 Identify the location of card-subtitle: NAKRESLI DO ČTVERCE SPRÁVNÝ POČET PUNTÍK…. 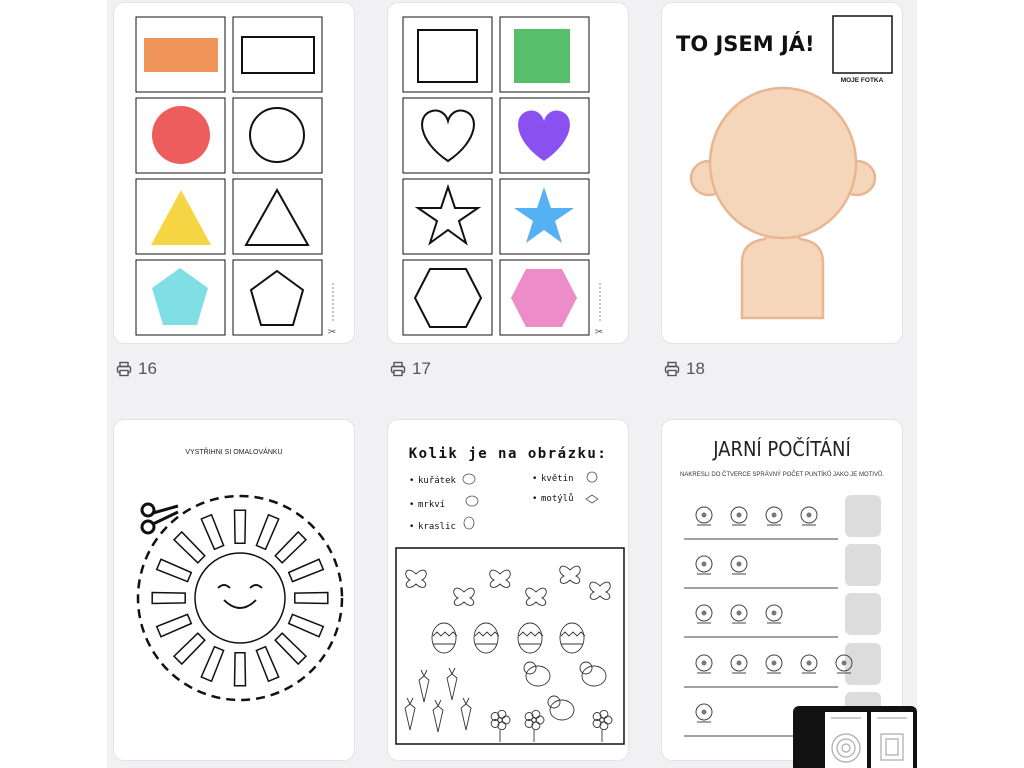
(782, 474).